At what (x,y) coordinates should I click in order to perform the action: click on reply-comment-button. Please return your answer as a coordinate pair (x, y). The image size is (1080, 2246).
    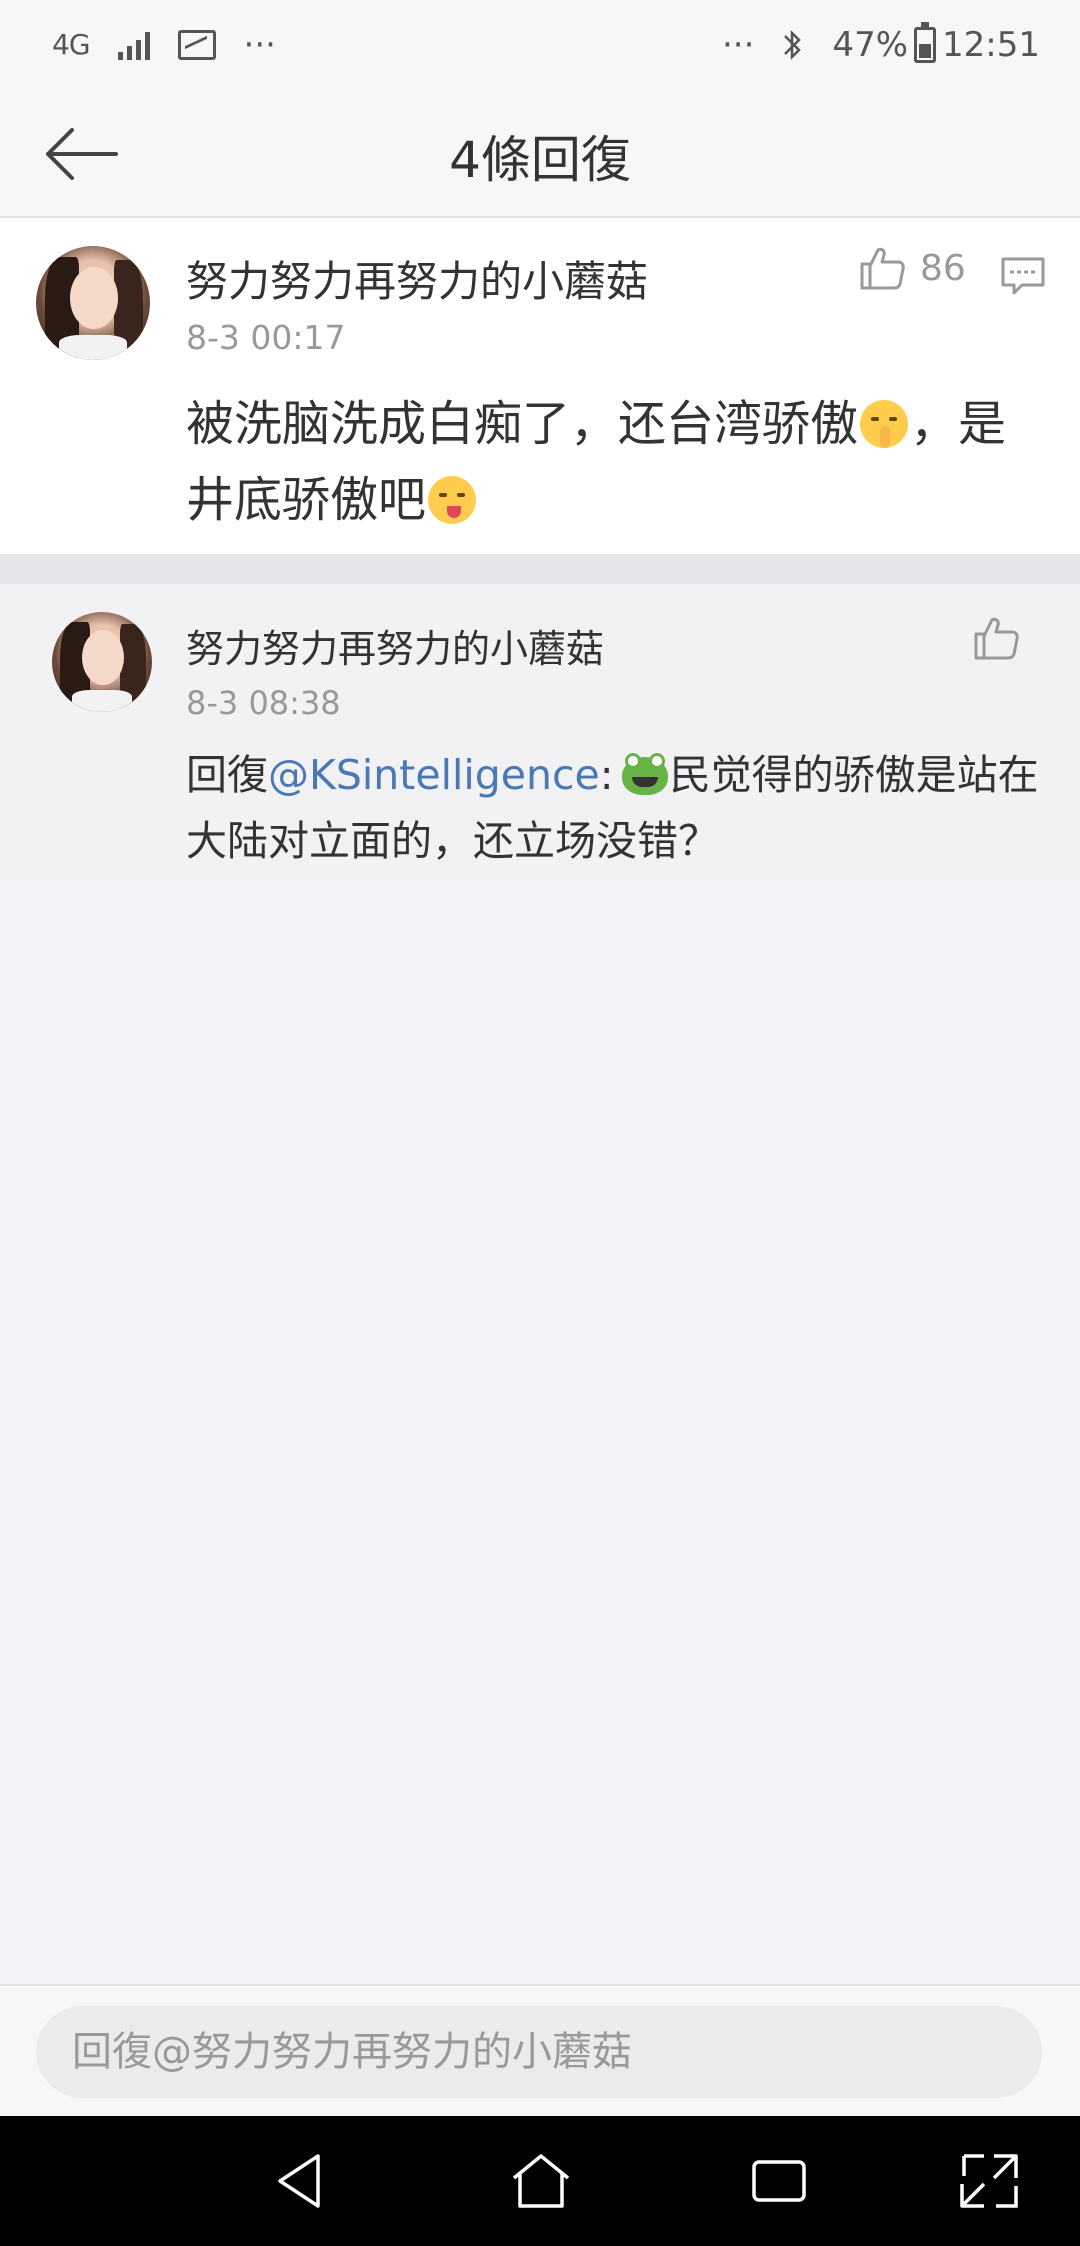
    Looking at the image, I should click on (1023, 276).